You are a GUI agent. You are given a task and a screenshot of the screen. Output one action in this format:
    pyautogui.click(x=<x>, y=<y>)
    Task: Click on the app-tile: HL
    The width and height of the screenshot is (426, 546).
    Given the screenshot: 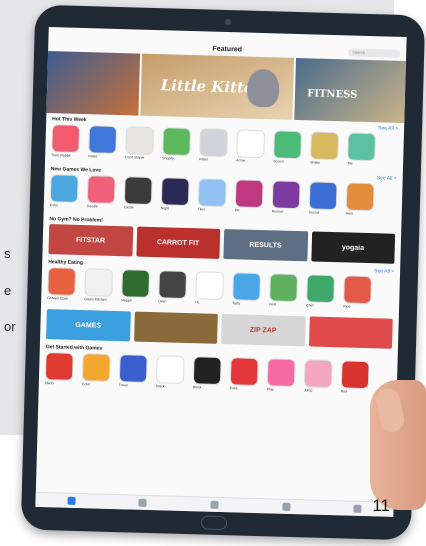 What is the action you would take?
    pyautogui.click(x=211, y=290)
    